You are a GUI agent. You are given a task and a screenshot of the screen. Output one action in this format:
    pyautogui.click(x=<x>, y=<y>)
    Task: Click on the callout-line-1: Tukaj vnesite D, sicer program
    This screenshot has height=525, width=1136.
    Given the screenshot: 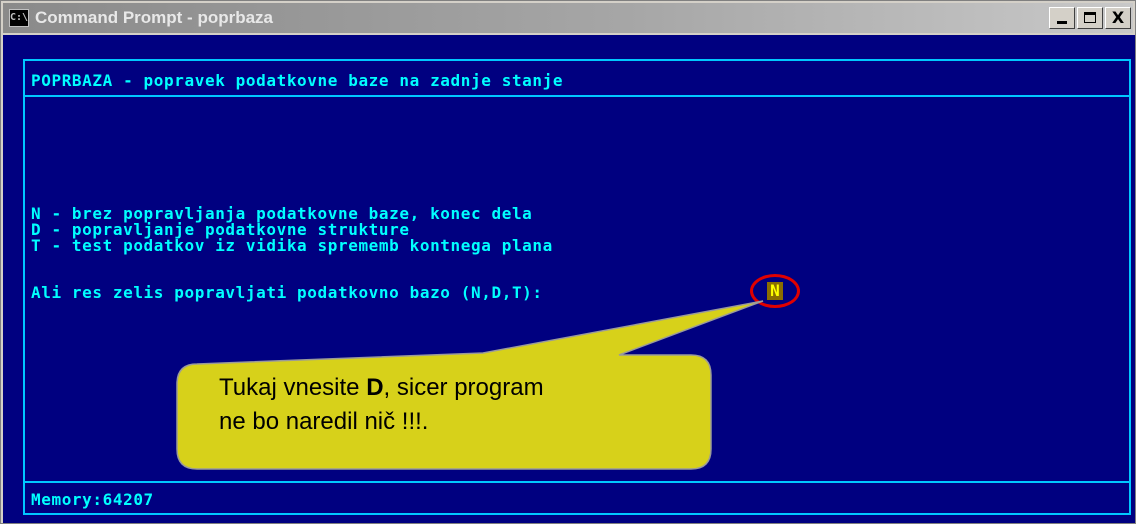 What is the action you would take?
    pyautogui.click(x=454, y=388)
    